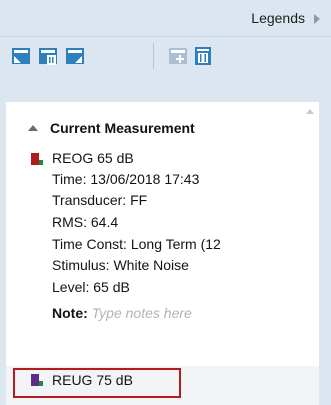  What do you see at coordinates (136, 244) in the screenshot?
I see `measurement-time-const: Time Const: Long Term (12` at bounding box center [136, 244].